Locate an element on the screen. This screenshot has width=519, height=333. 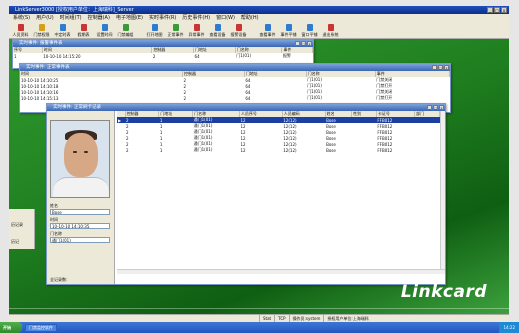
toolbar-button: 打开地图 is located at coordinates (154, 31).